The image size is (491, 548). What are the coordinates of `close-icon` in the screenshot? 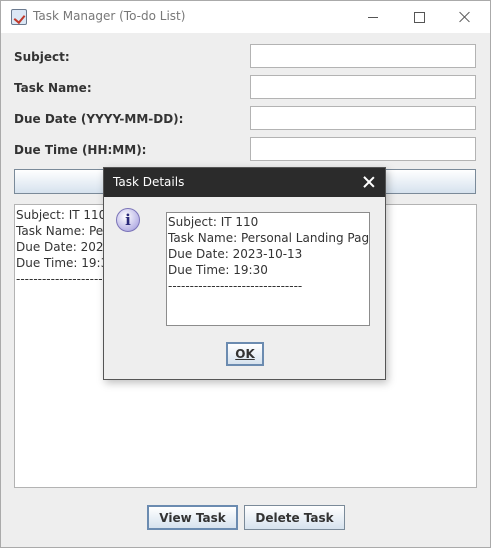 It's located at (465, 17).